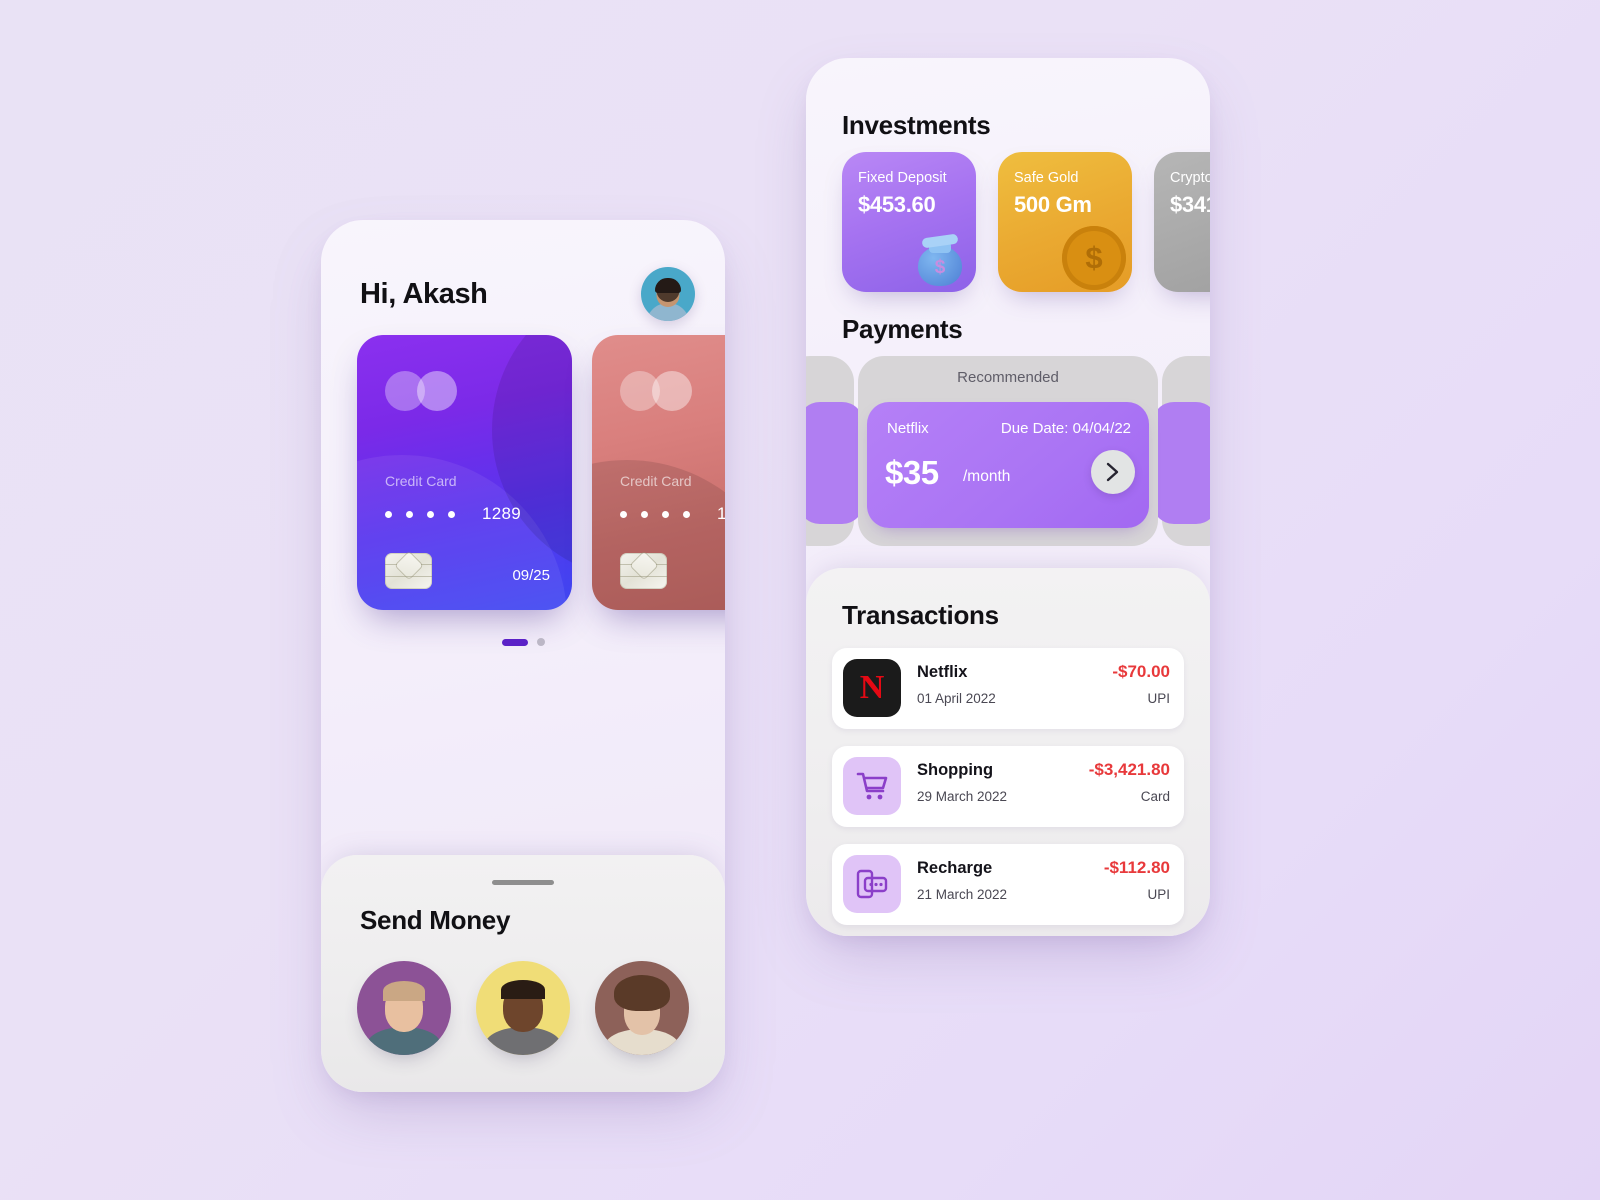 The image size is (1600, 1200). I want to click on investment-name: Crypto, so click(1190, 178).